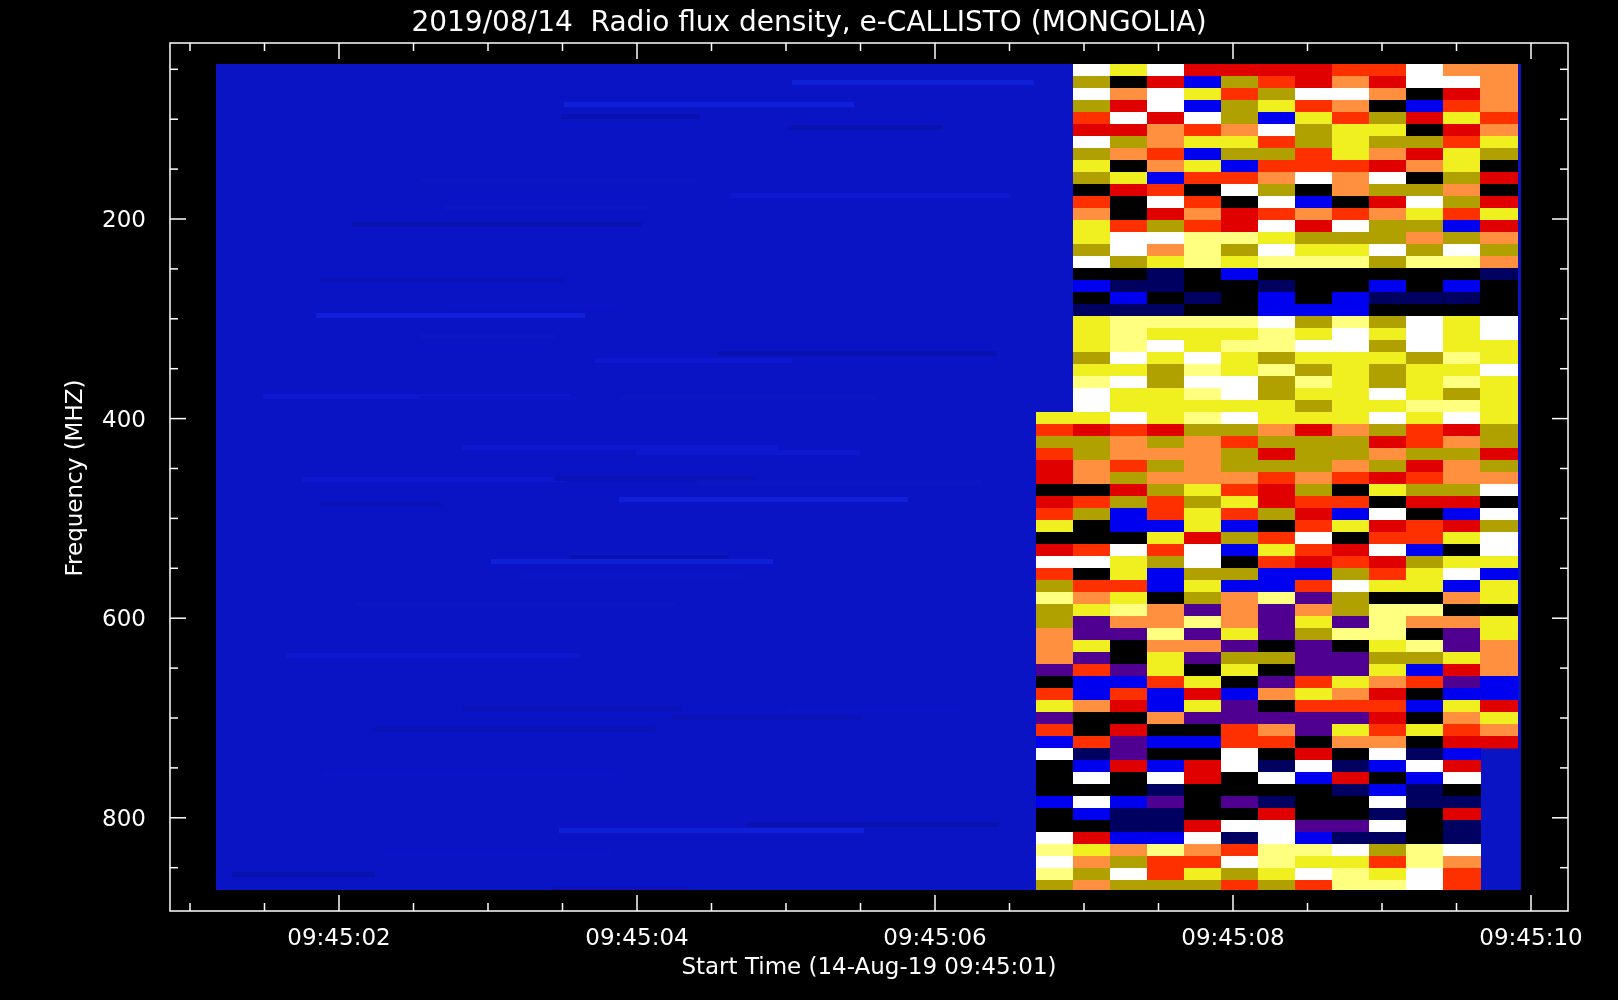  What do you see at coordinates (1531, 937) in the screenshot?
I see `x-tick-label: 09:45:10` at bounding box center [1531, 937].